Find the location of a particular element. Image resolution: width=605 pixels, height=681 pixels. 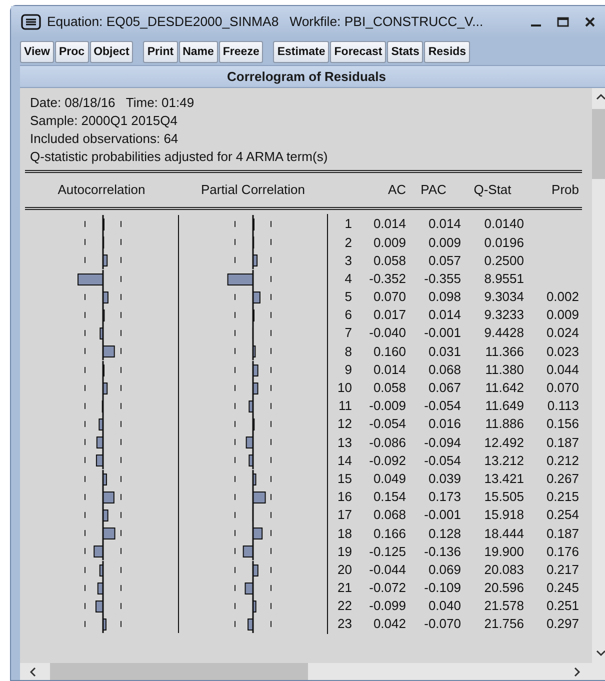

table-cell: -0.099 is located at coordinates (387, 606).